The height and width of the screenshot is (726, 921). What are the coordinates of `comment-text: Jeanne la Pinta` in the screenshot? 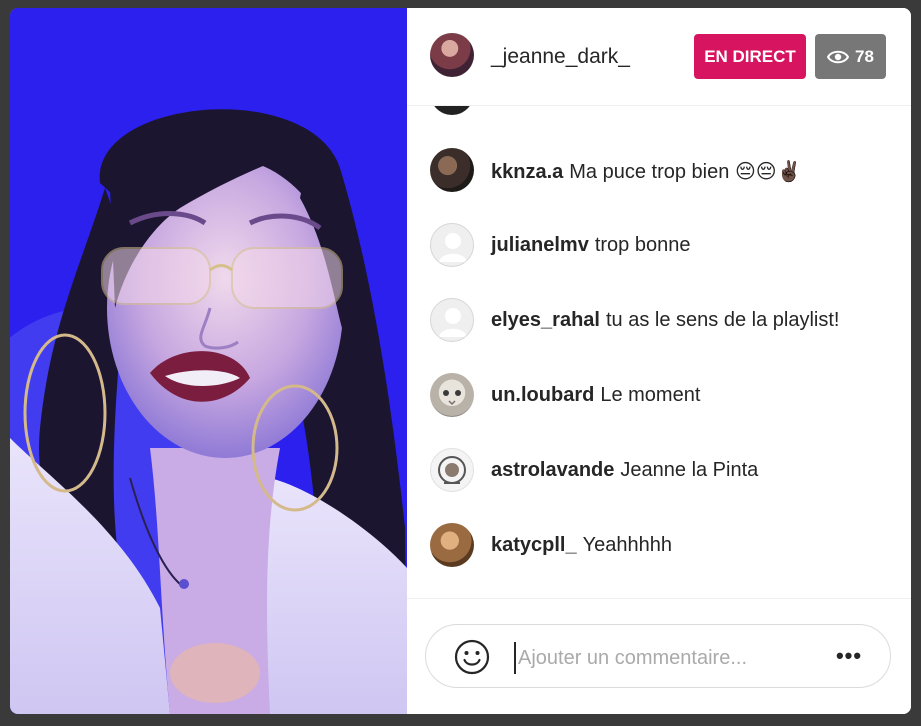 It's located at (689, 470).